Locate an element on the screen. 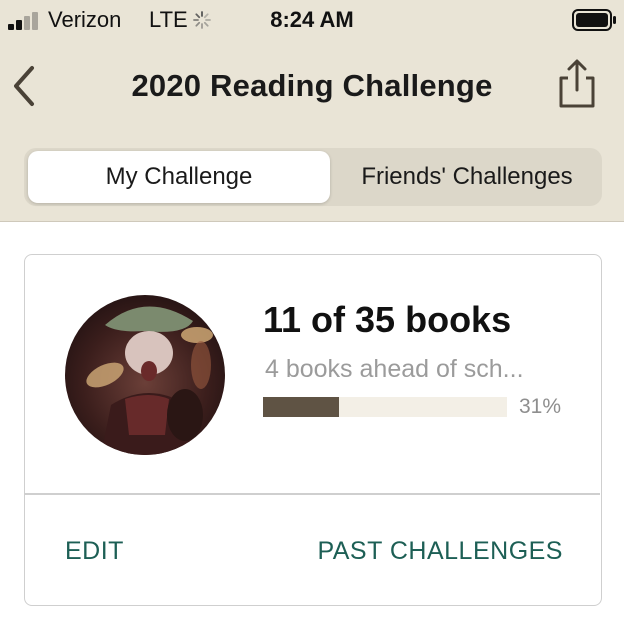  progress-bar-fill is located at coordinates (301, 407).